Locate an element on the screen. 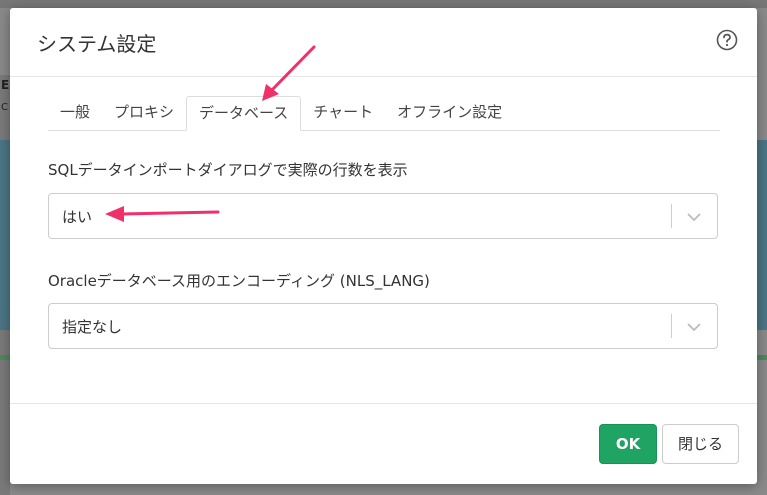 The image size is (767, 495). question-circle-icon is located at coordinates (727, 40).